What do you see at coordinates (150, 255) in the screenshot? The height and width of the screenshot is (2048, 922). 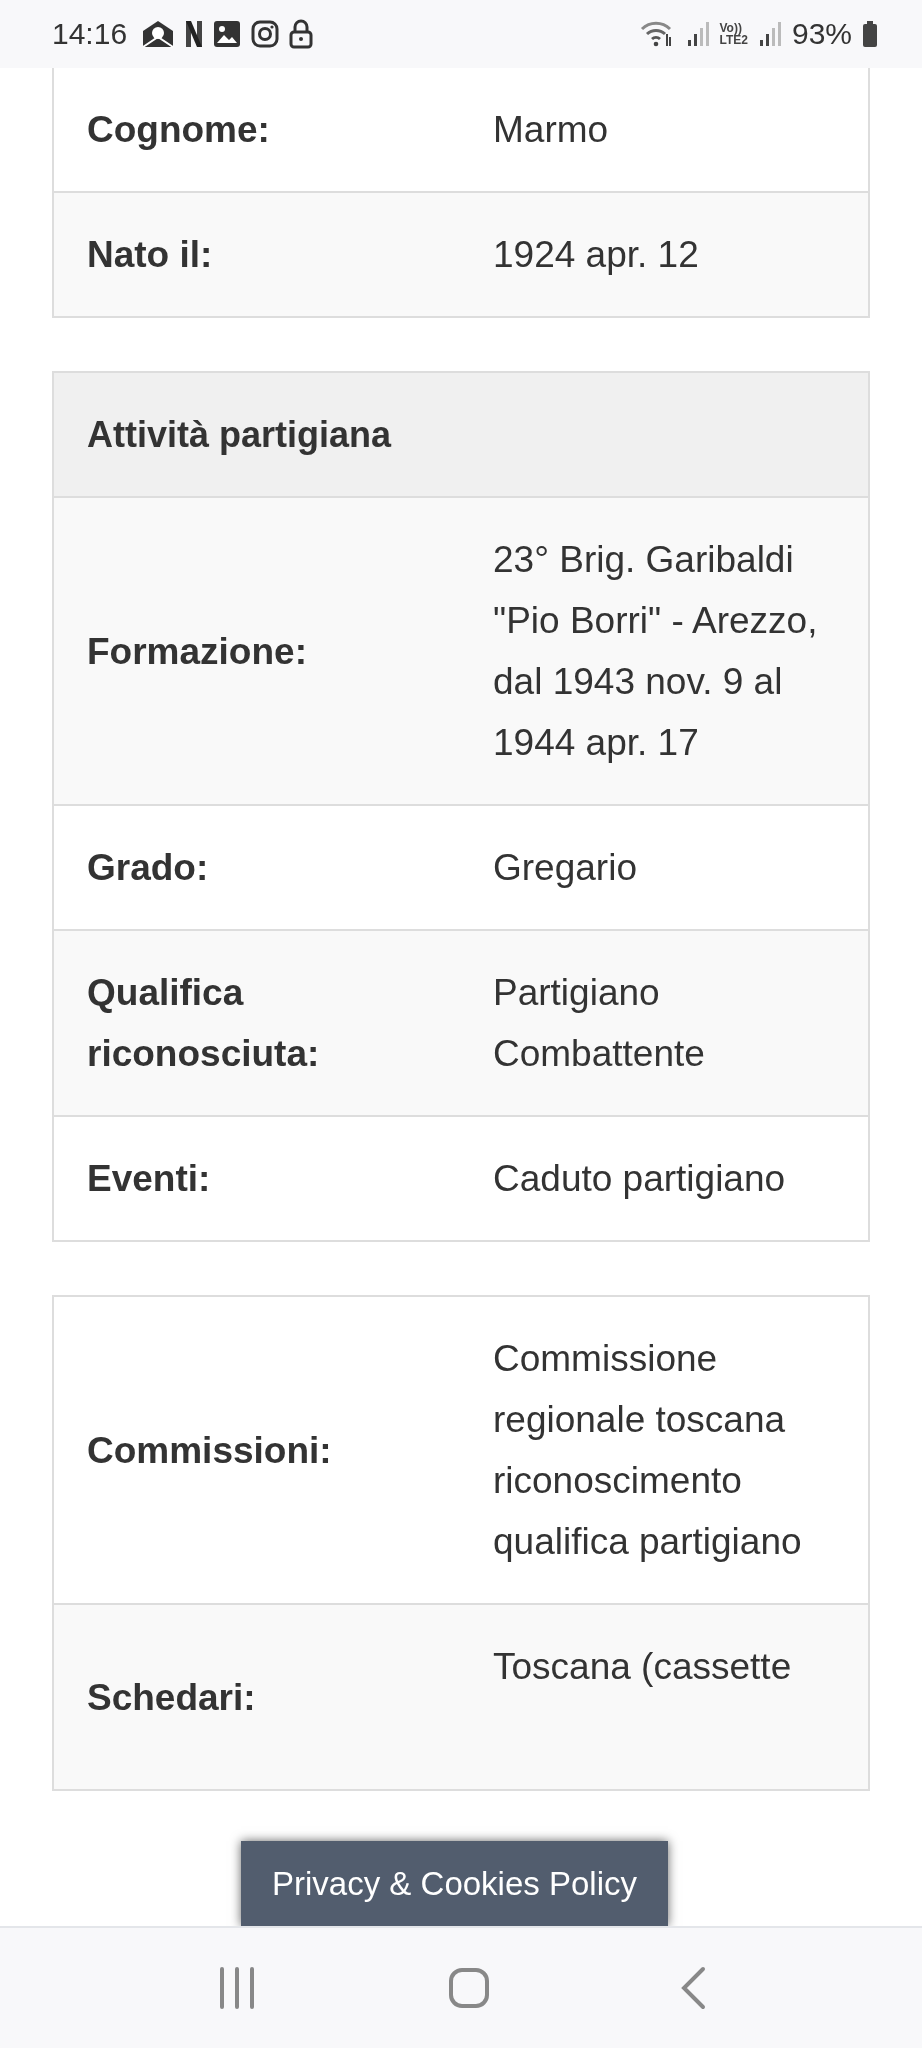 I see `field-label: Nato il:` at bounding box center [150, 255].